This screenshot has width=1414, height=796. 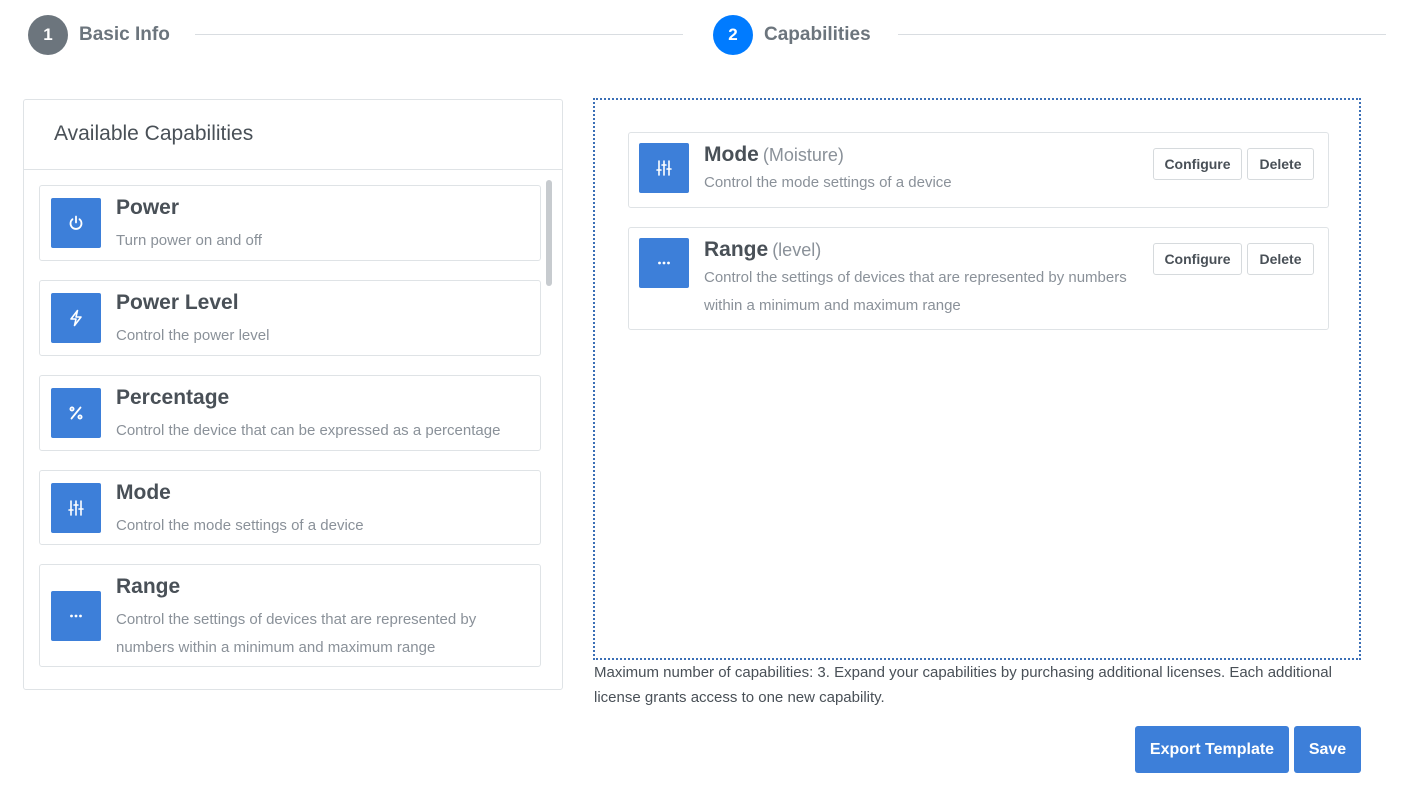 I want to click on capability-name: Percentage, so click(x=173, y=397).